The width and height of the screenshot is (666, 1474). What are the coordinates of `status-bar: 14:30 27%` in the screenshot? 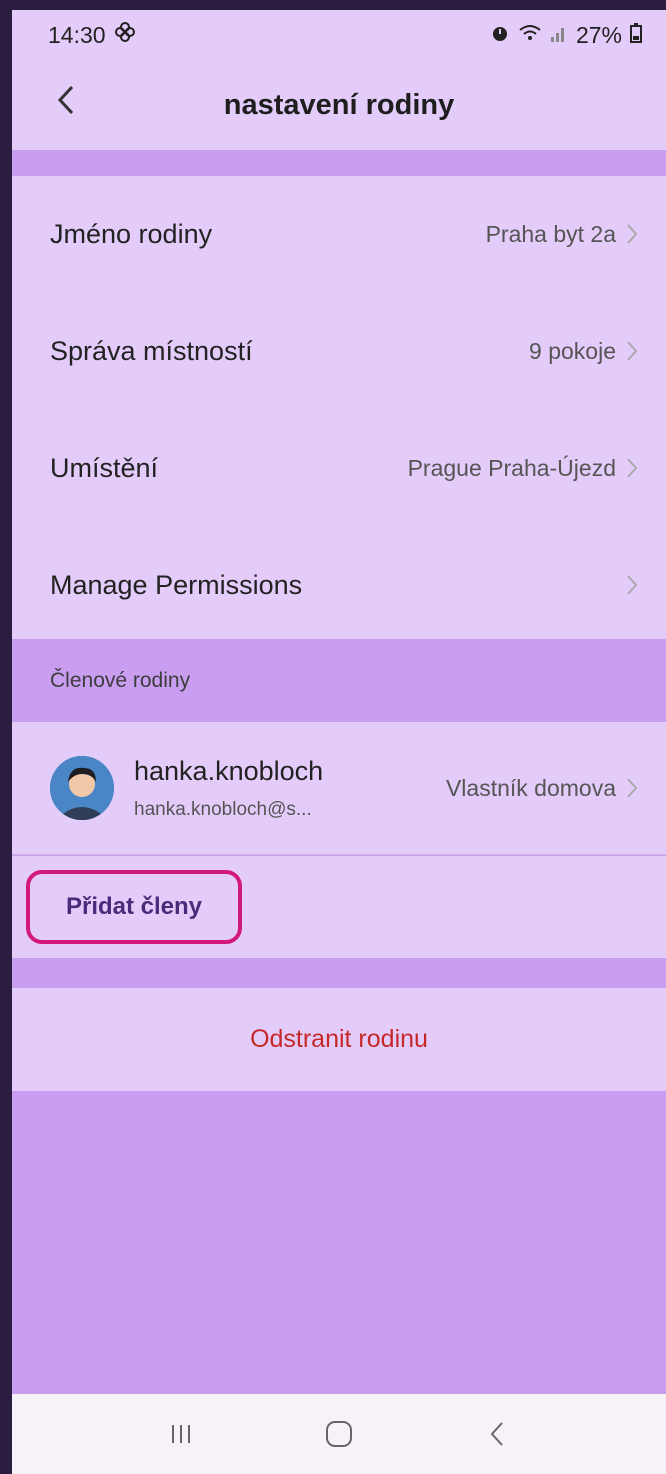 It's located at (339, 35).